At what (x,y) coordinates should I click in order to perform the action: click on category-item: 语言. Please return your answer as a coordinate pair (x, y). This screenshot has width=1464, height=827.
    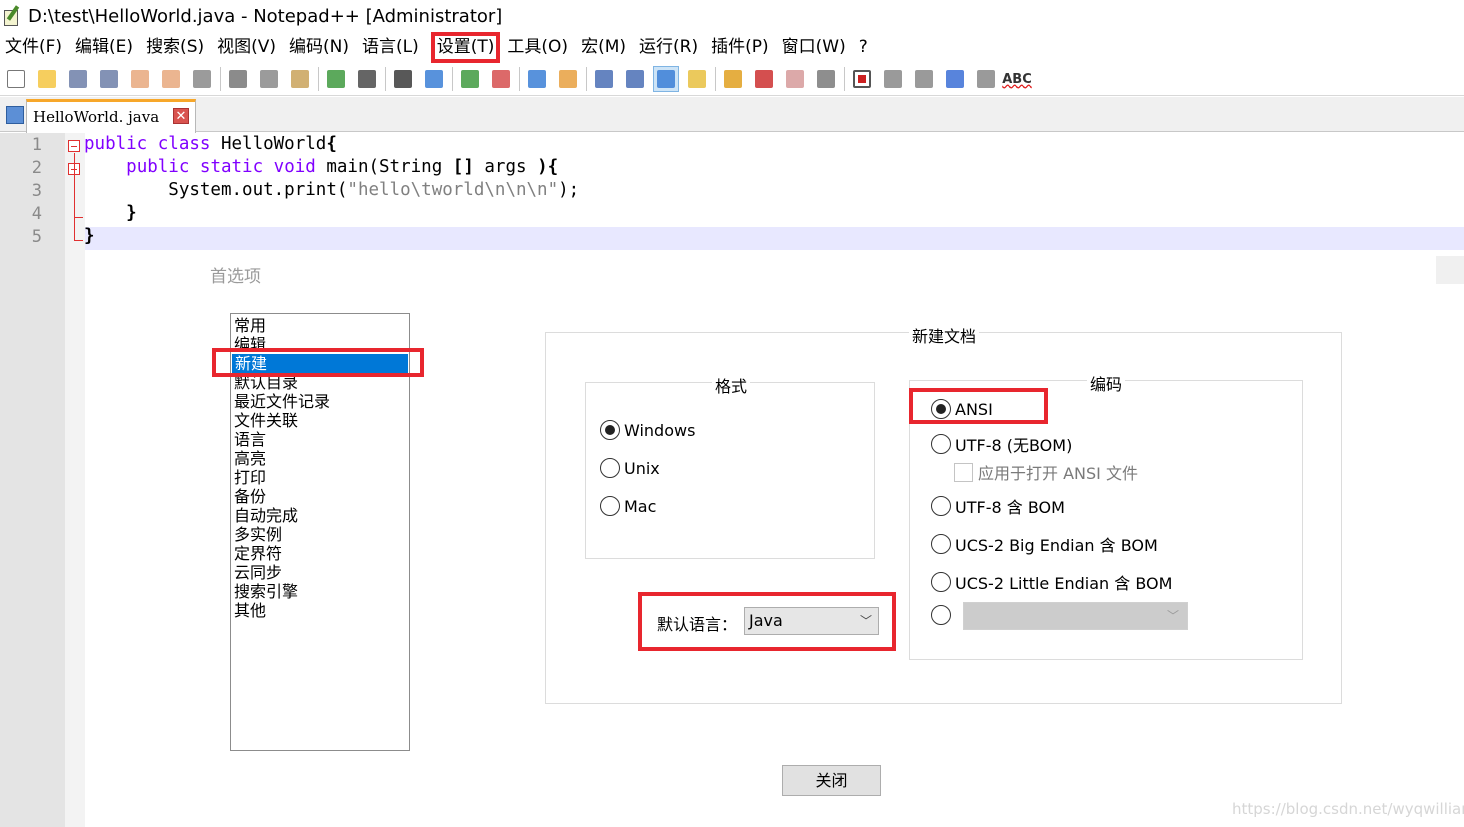
    Looking at the image, I should click on (320, 439).